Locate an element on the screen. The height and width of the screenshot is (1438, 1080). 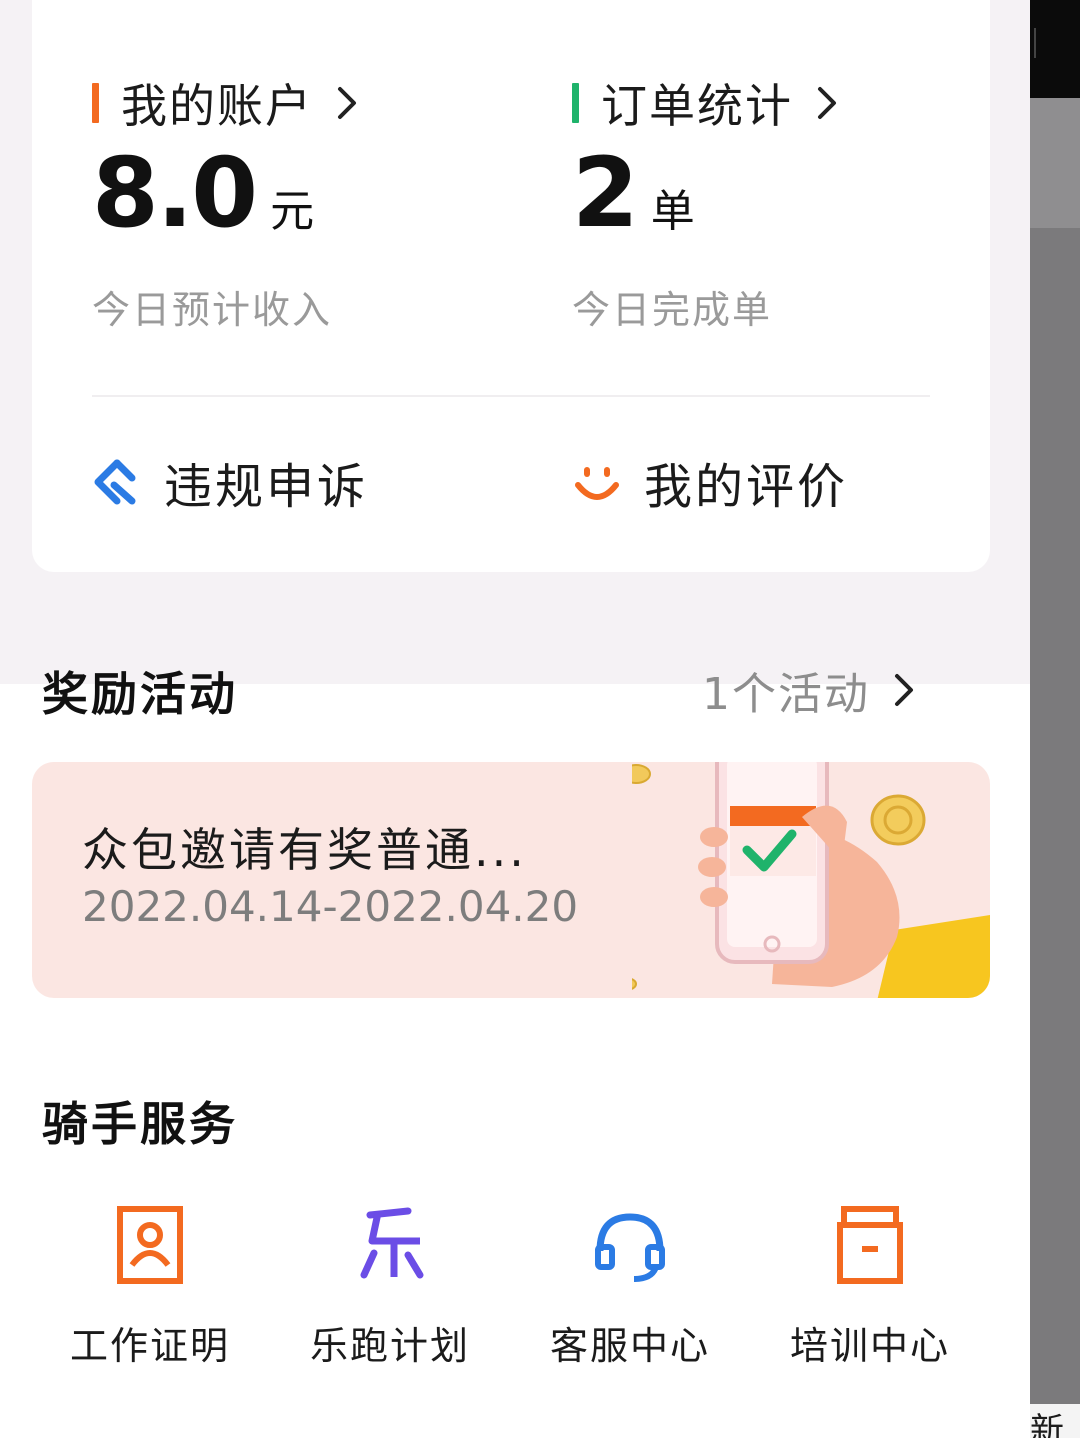
rewards-title: 奖励活动 is located at coordinates (140, 694).